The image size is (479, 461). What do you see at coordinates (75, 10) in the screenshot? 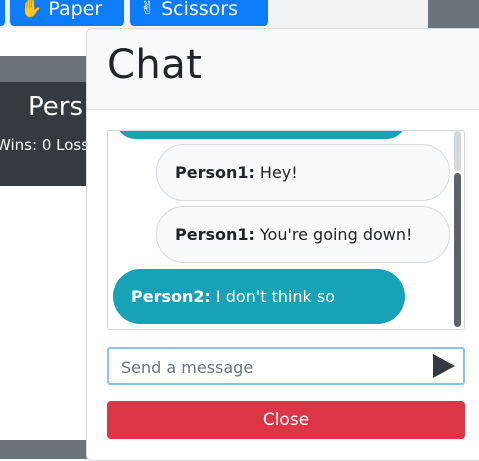
I see `paper-button-label: Paper` at bounding box center [75, 10].